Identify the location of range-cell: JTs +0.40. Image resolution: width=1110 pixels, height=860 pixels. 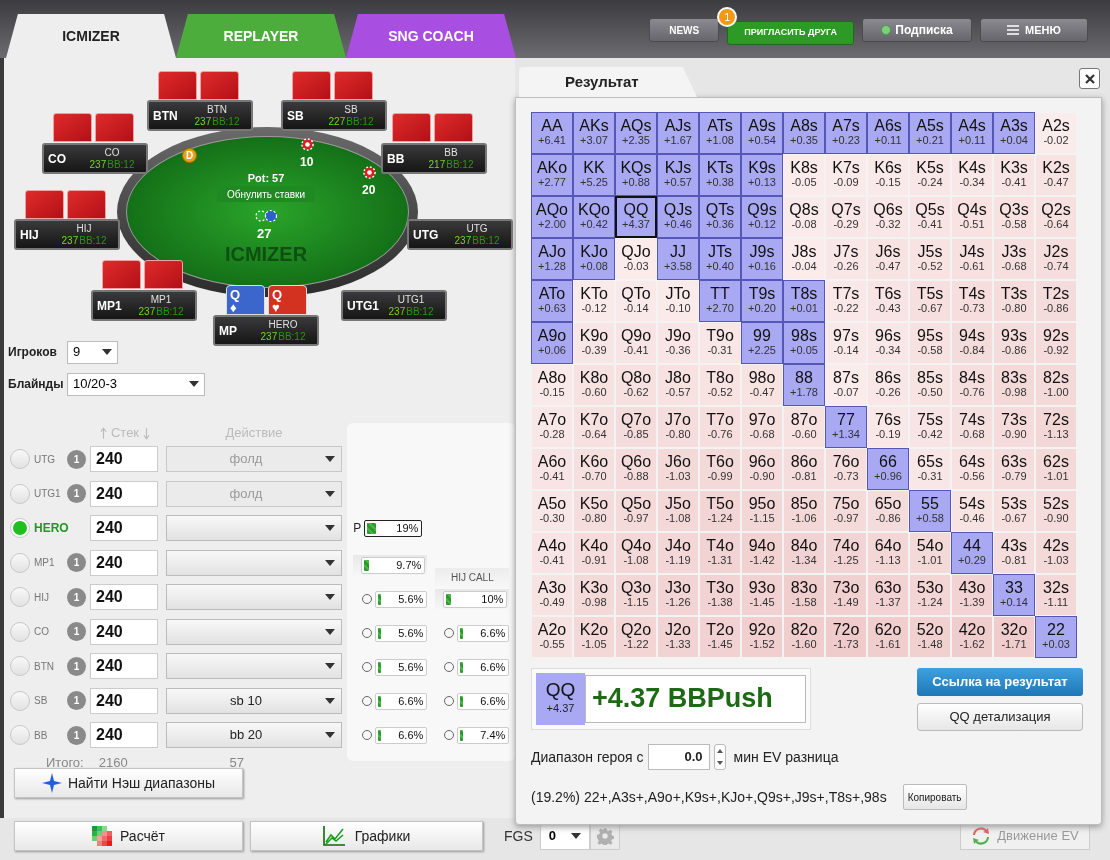
(720, 259).